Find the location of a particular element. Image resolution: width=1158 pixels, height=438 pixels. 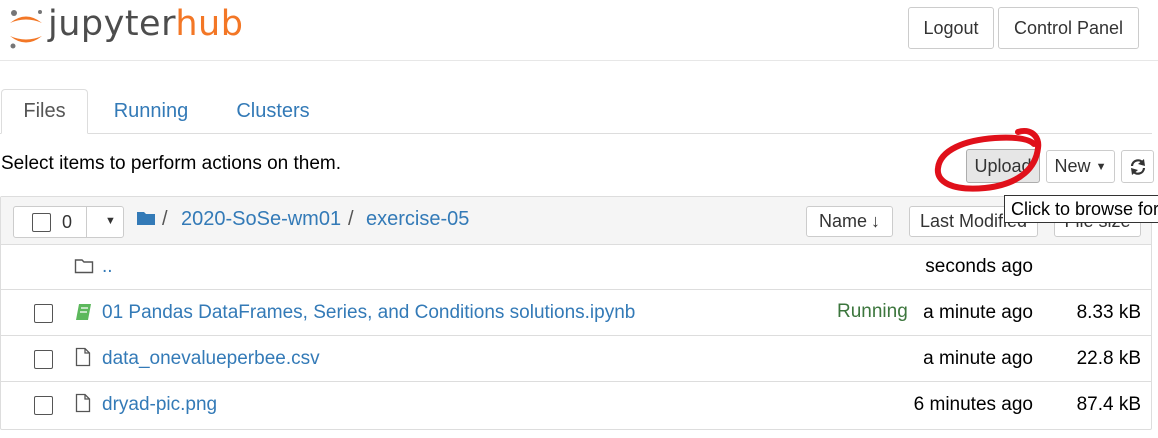

logout-button: Logout is located at coordinates (951, 28).